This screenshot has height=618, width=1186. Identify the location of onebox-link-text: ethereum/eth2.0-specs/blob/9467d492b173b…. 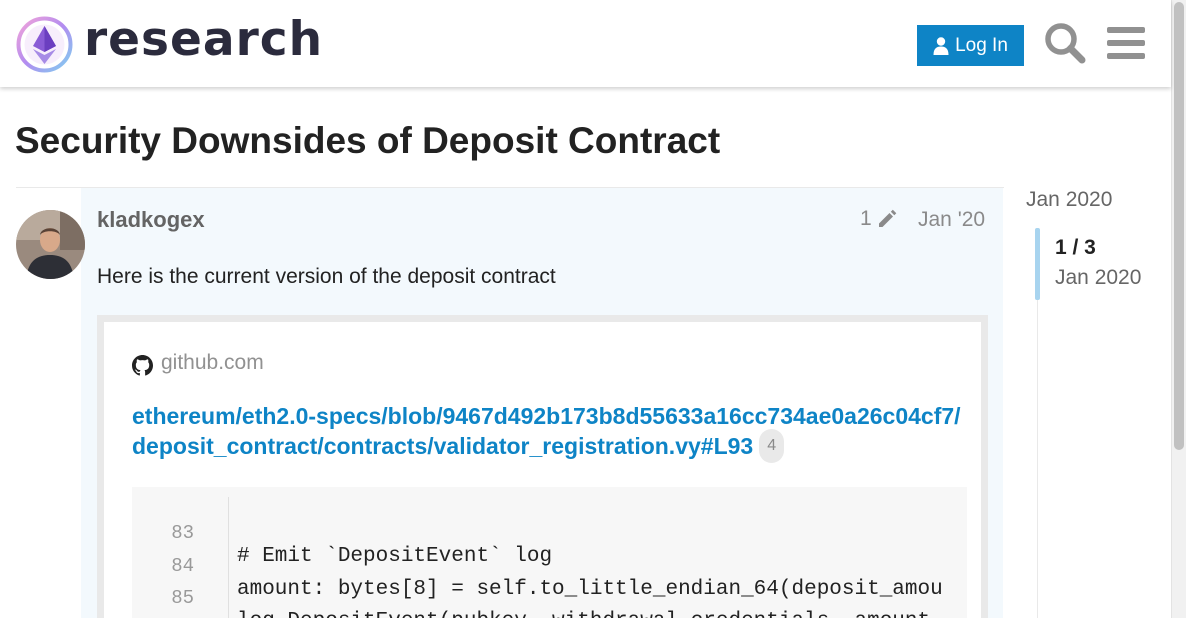
(546, 431).